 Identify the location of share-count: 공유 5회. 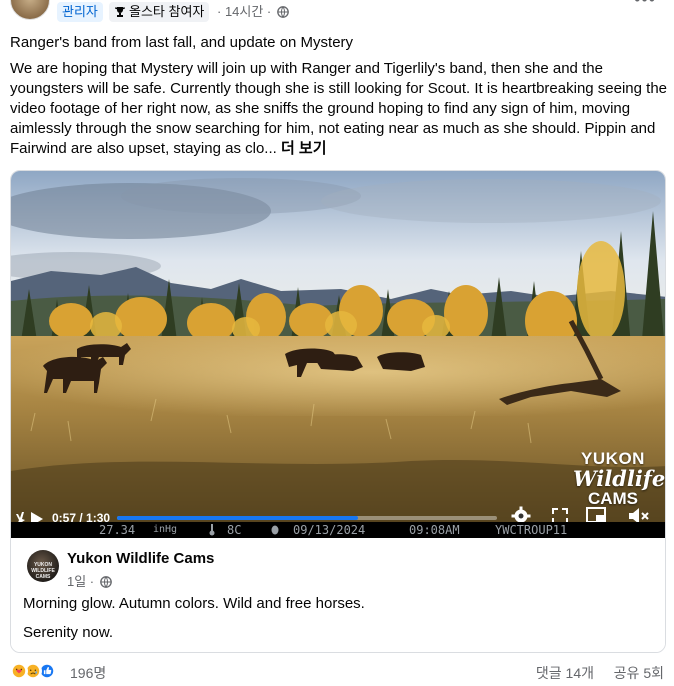
(639, 673).